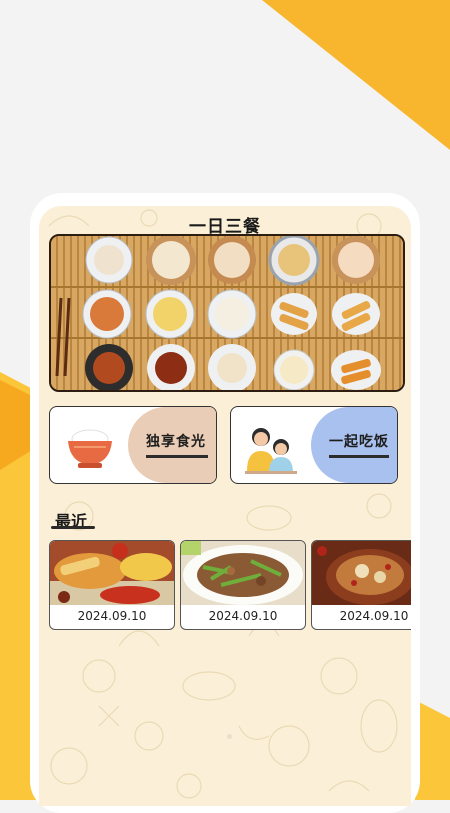 The width and height of the screenshot is (450, 813). Describe the element at coordinates (243, 573) in the screenshot. I see `stir-fried-meat-photo` at that location.